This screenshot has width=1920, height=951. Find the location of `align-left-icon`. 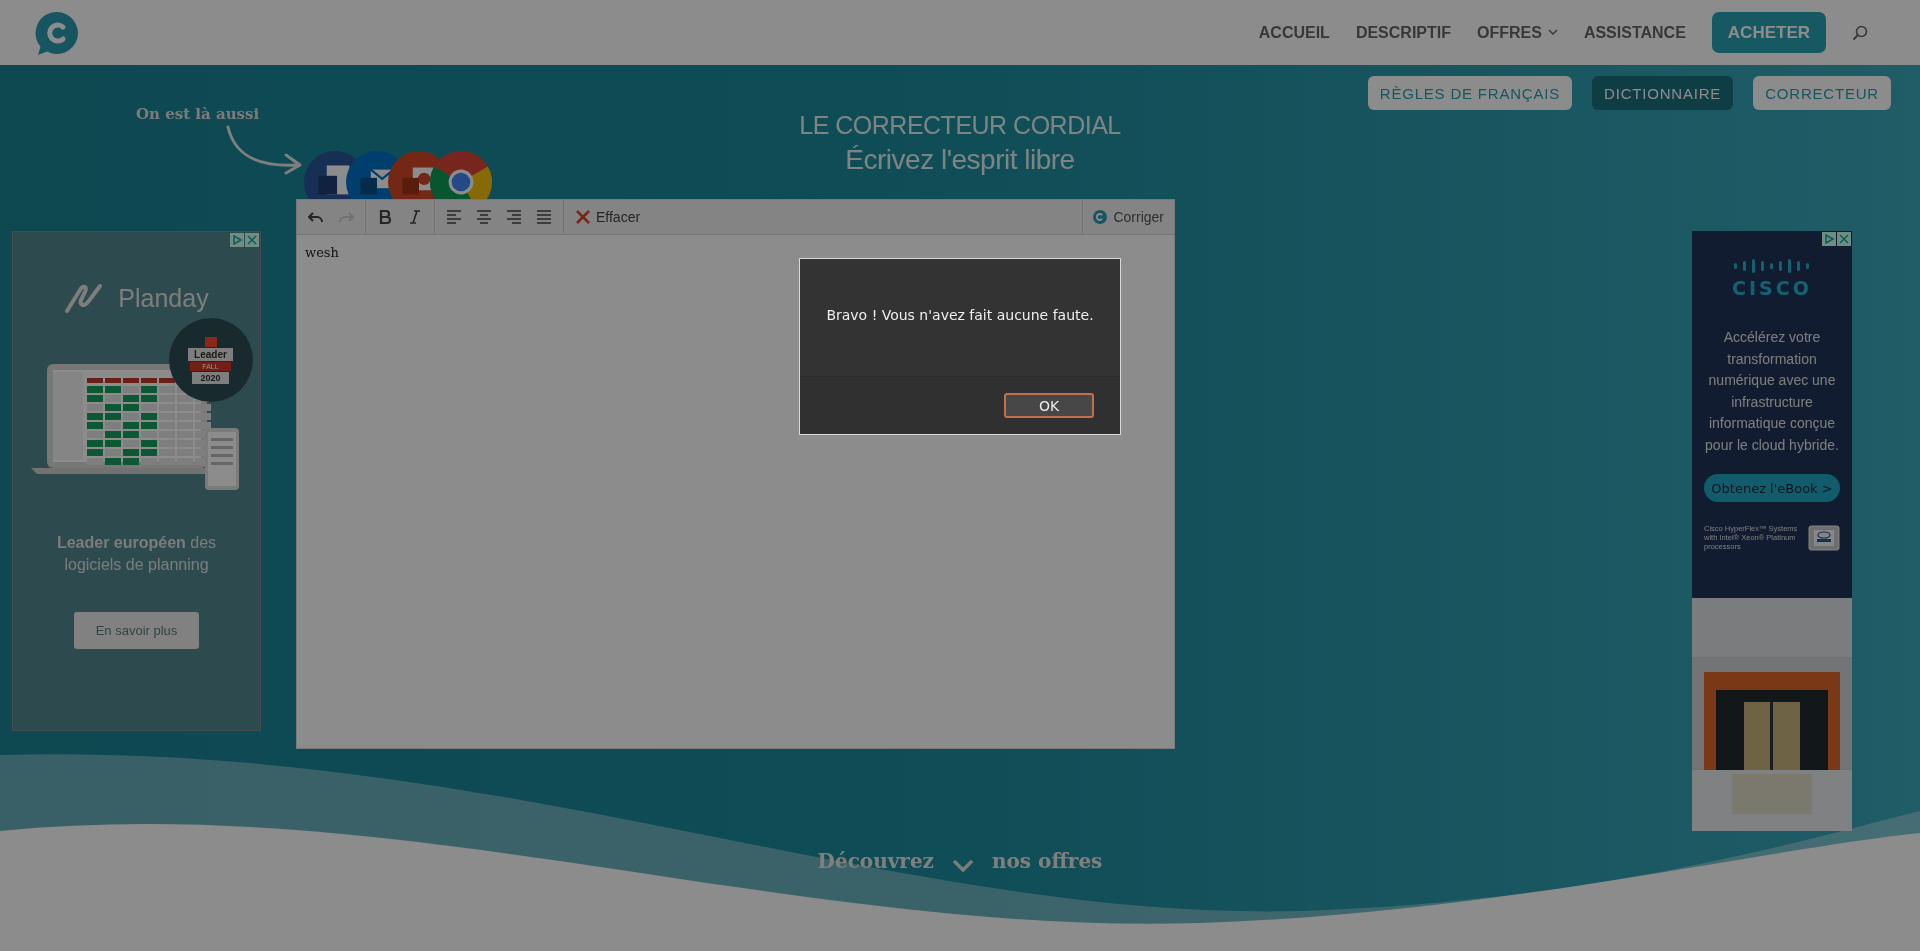

align-left-icon is located at coordinates (454, 217).